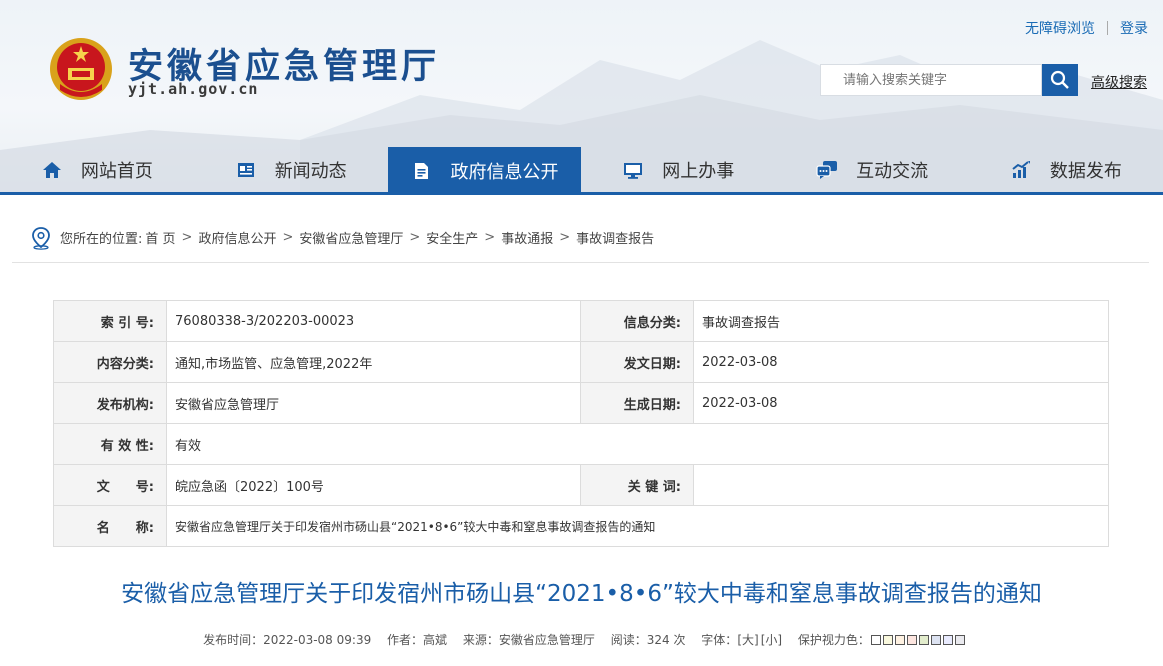 This screenshot has width=1163, height=666. What do you see at coordinates (901, 362) in the screenshot?
I see `issue-date-value: 2022-03-08` at bounding box center [901, 362].